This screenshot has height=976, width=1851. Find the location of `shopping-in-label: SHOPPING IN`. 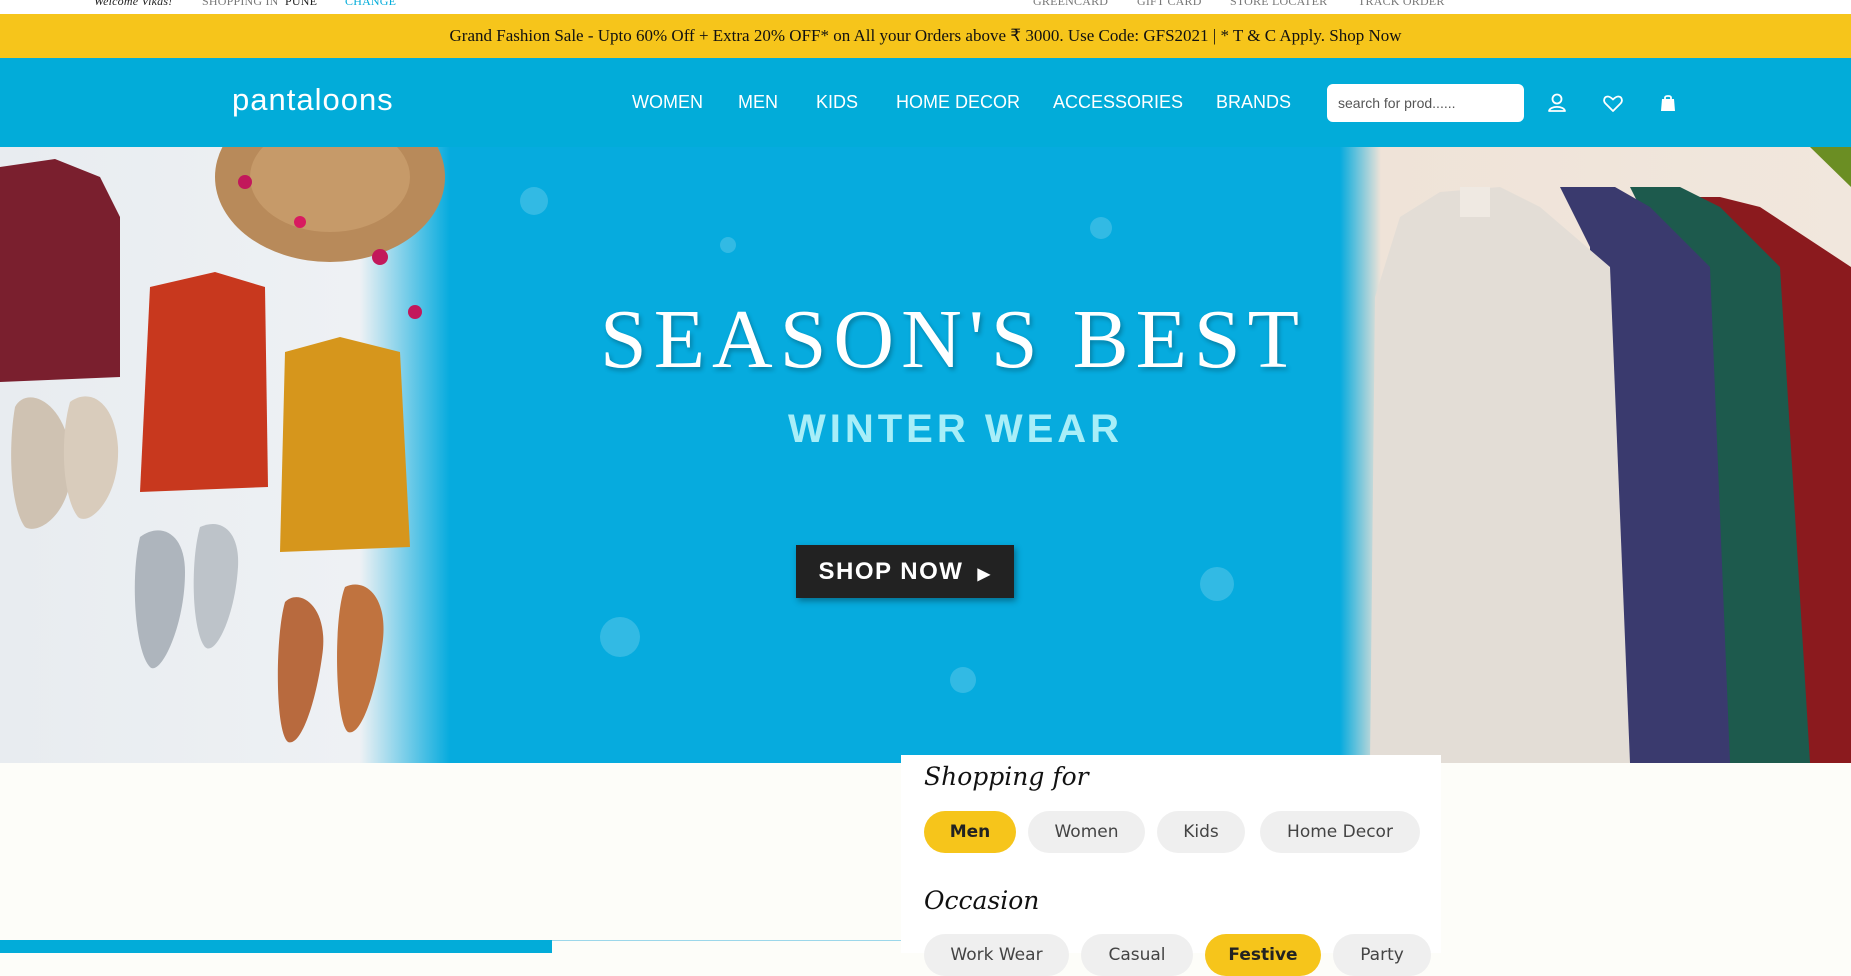

shopping-in-label: SHOPPING IN is located at coordinates (240, 4).